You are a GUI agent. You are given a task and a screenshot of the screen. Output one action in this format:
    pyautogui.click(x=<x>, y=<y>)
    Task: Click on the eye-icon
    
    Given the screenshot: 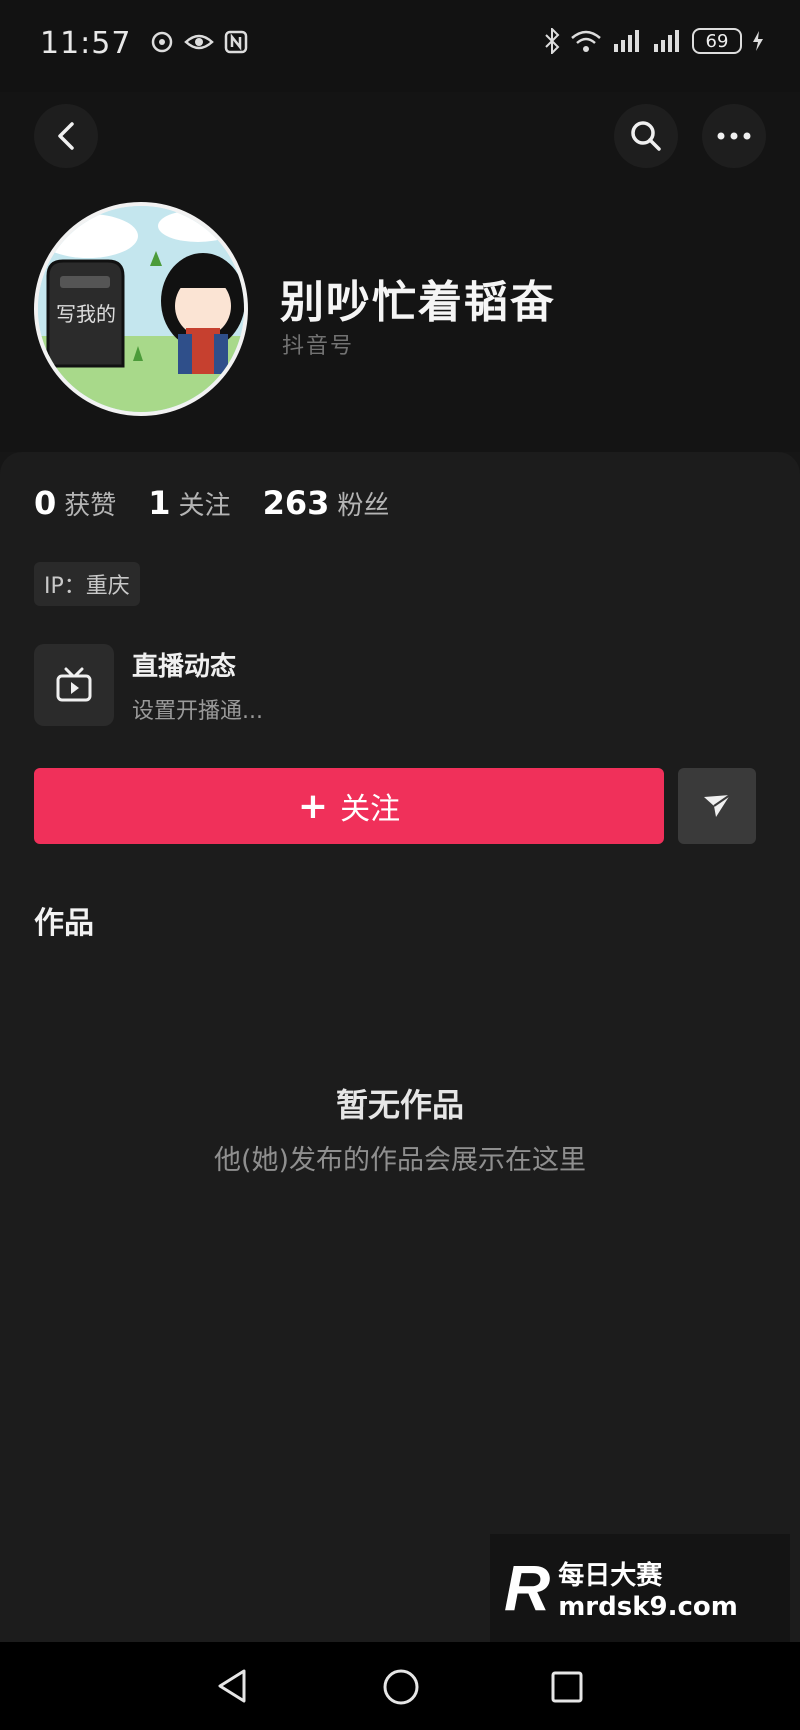 What is the action you would take?
    pyautogui.click(x=199, y=42)
    